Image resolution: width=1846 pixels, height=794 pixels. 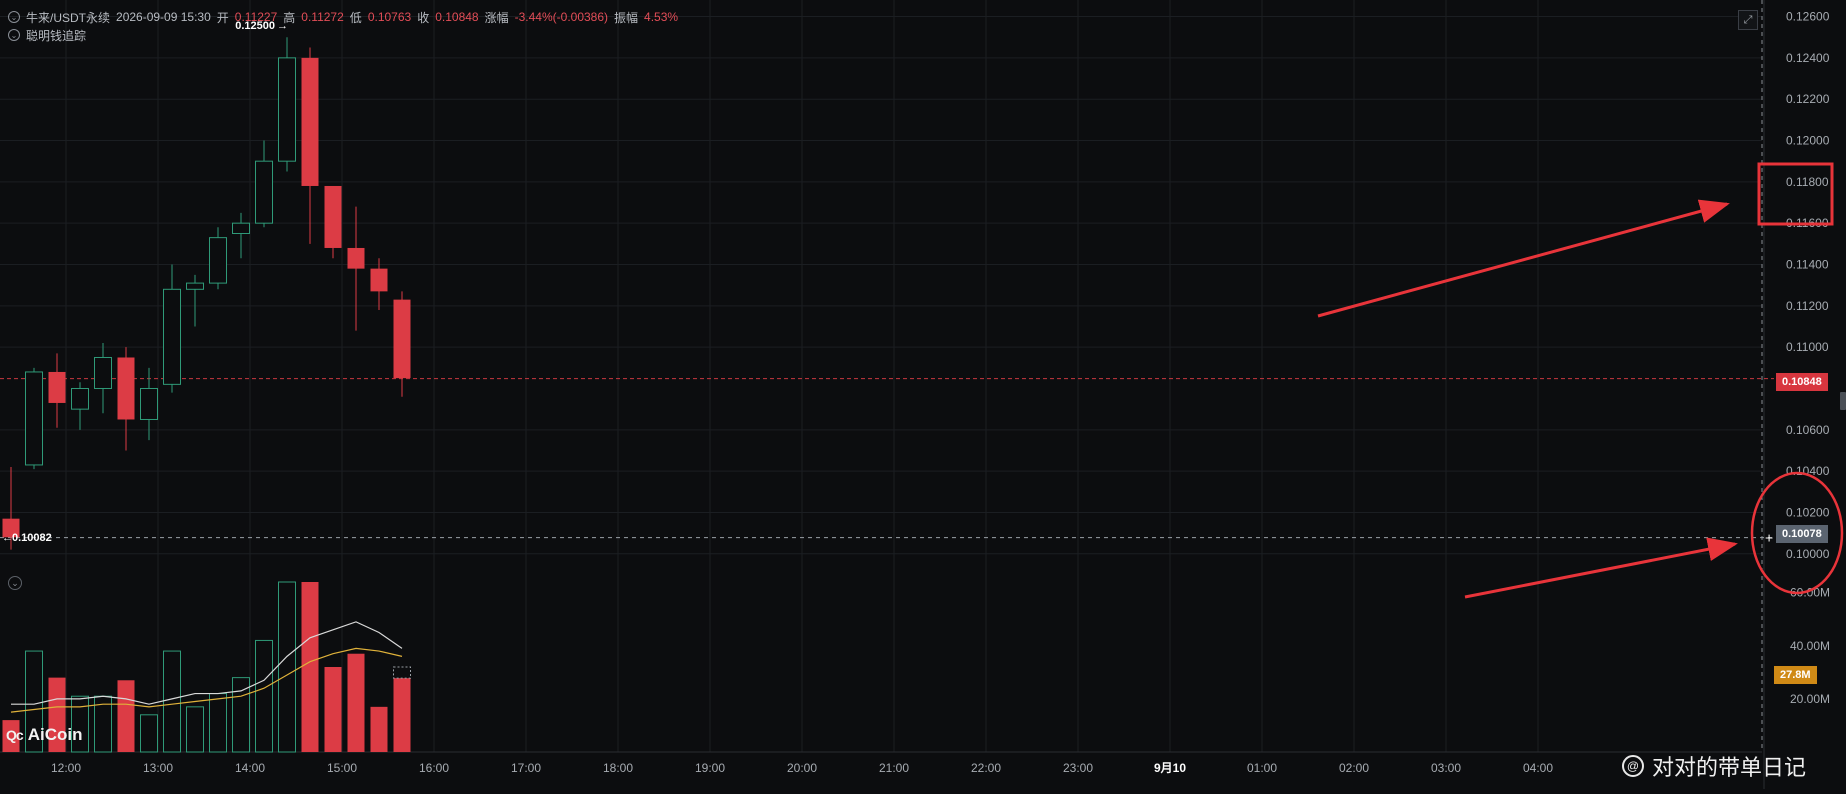 I want to click on time-tick-label: 14:00, so click(x=250, y=768).